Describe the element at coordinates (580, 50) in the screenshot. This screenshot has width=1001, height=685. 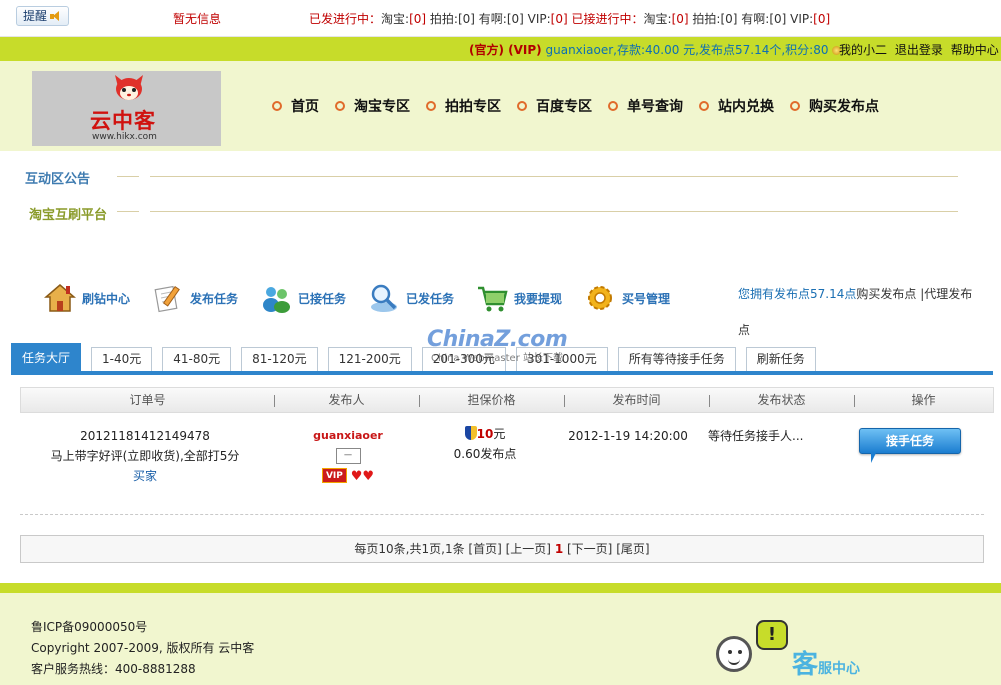
I see `account-username: guanxiaoer` at that location.